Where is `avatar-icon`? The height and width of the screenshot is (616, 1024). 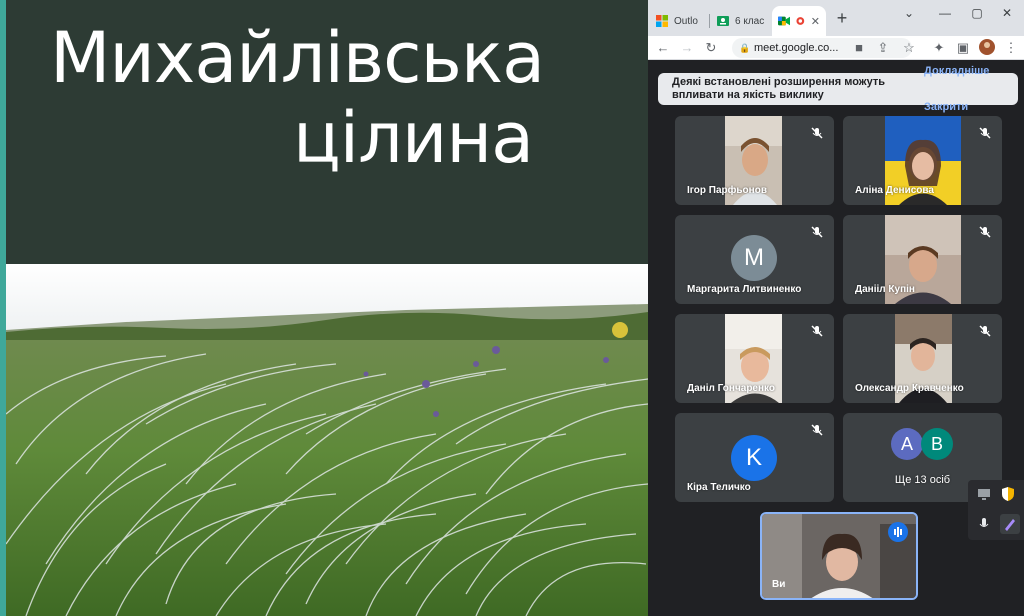
avatar-icon is located at coordinates (987, 47).